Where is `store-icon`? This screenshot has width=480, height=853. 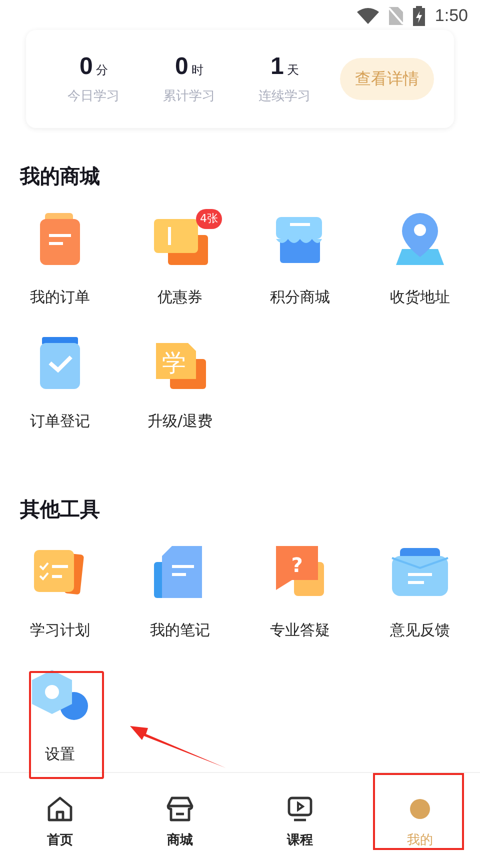 store-icon is located at coordinates (180, 809).